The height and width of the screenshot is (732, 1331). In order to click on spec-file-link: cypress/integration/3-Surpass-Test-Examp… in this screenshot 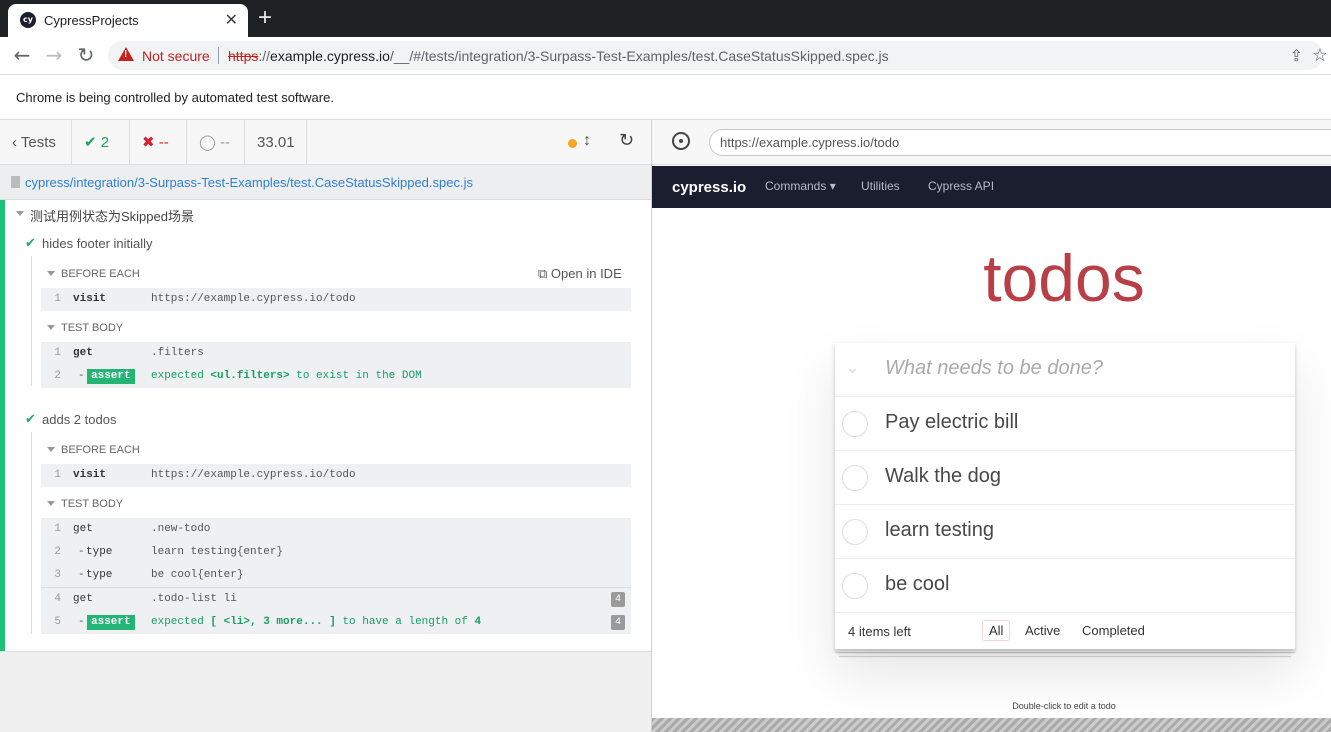, I will do `click(249, 182)`.